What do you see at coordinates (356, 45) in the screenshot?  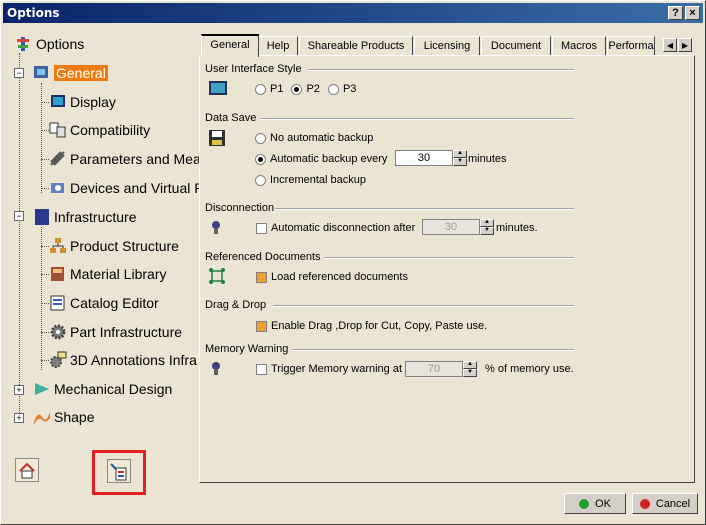 I see `tab-shareable-products: Shareable Products` at bounding box center [356, 45].